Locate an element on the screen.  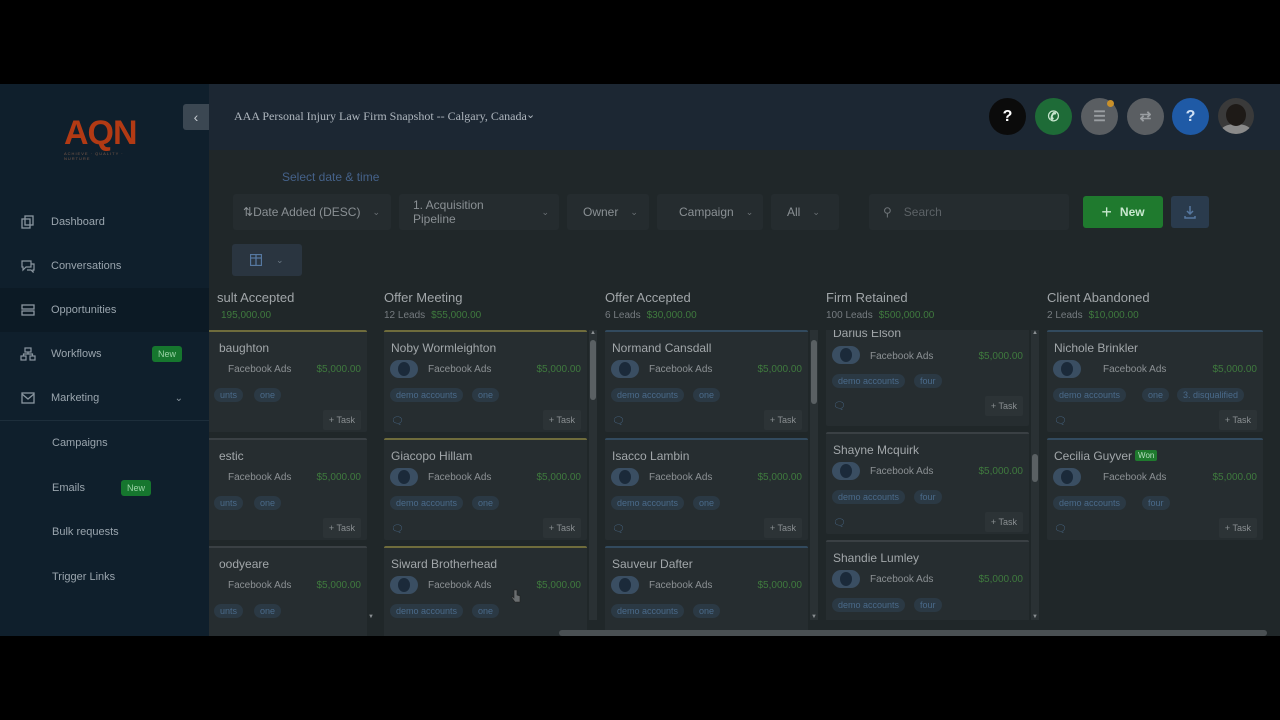
sidebar-subitem-trigger-links: Trigger Links is located at coordinates (104, 577).